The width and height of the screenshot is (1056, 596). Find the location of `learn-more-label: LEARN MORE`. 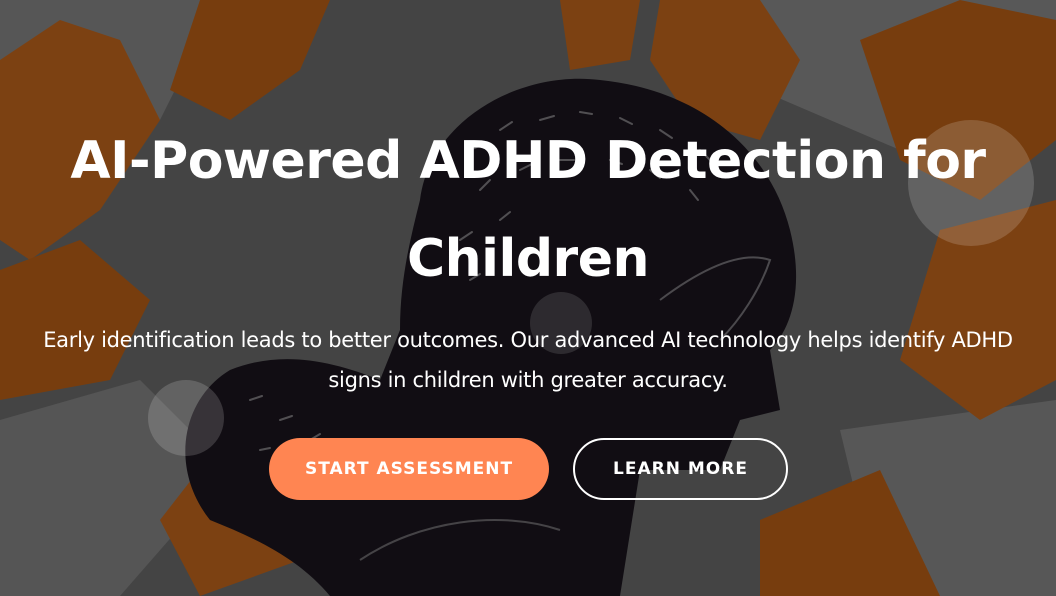

learn-more-label: LEARN MORE is located at coordinates (680, 469).